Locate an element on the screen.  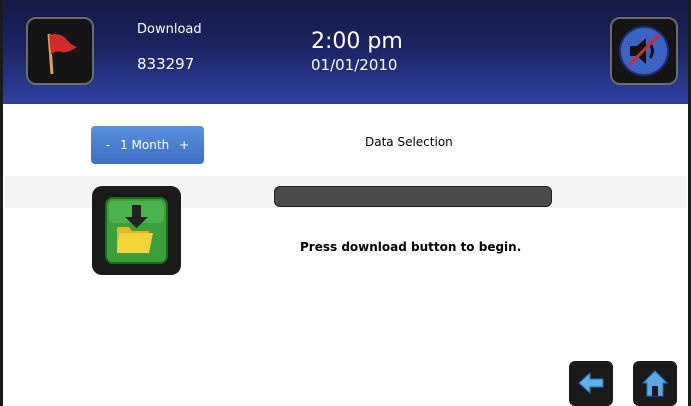
increase-range-button: + is located at coordinates (184, 145).